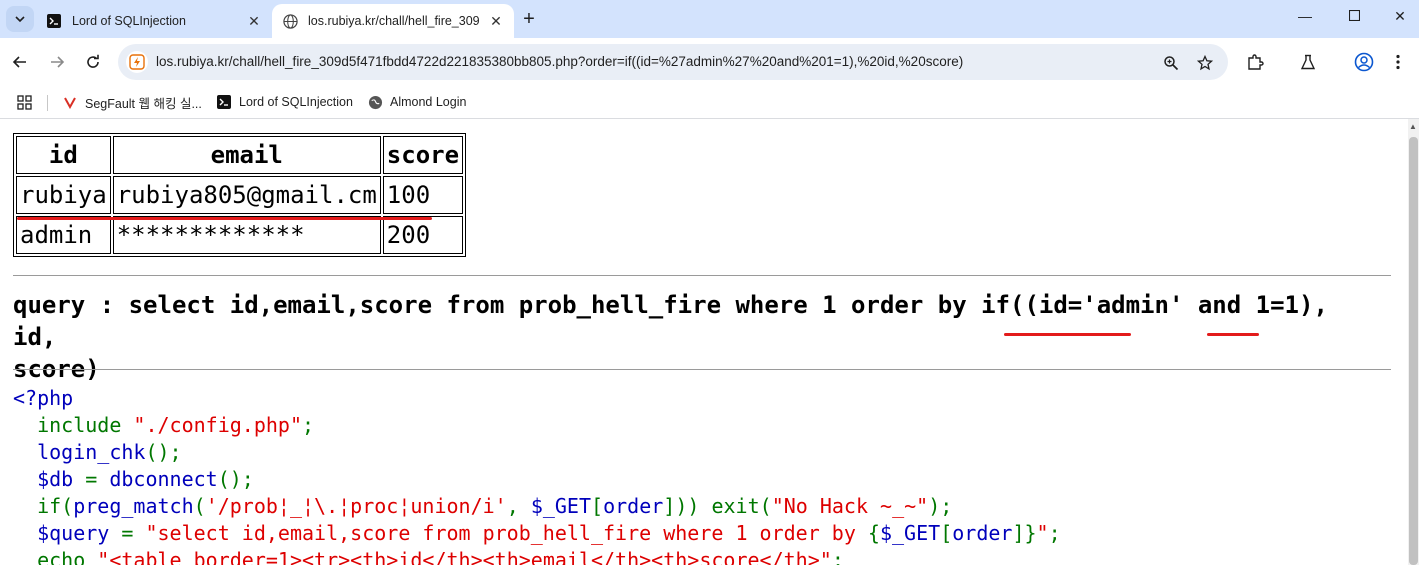 This screenshot has height=565, width=1419. Describe the element at coordinates (1277, 305) in the screenshot. I see `query-cond2: 1=1` at that location.